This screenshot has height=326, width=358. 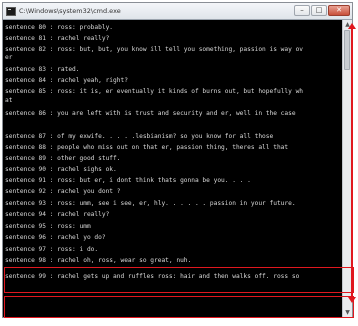 What do you see at coordinates (52, 249) in the screenshot?
I see `console-line: sentence 97 : ross: i do.` at bounding box center [52, 249].